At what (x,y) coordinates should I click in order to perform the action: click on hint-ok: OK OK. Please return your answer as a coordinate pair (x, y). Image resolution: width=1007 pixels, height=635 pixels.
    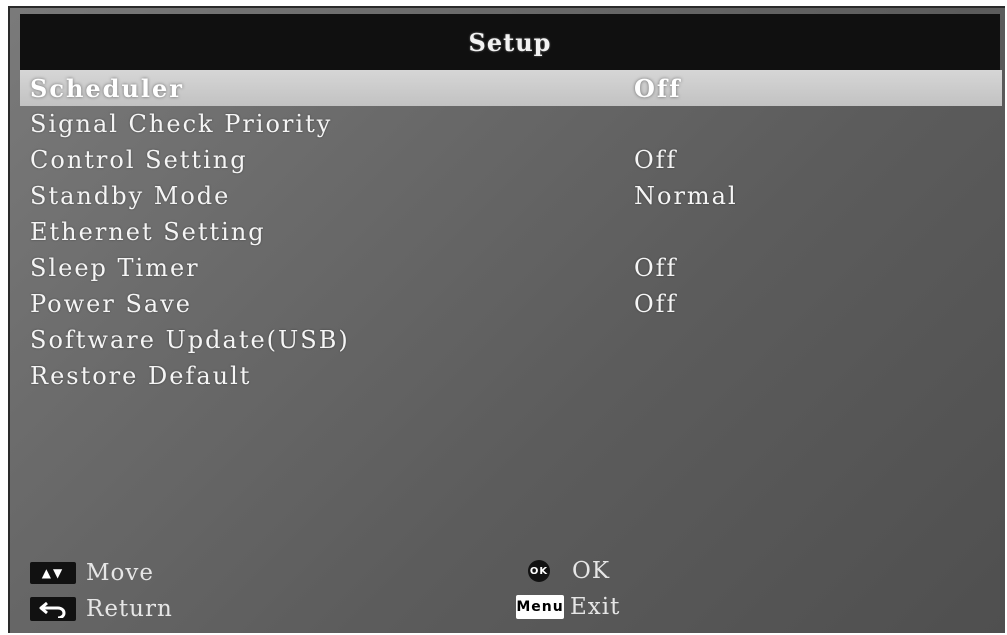
    Looking at the image, I should click on (569, 571).